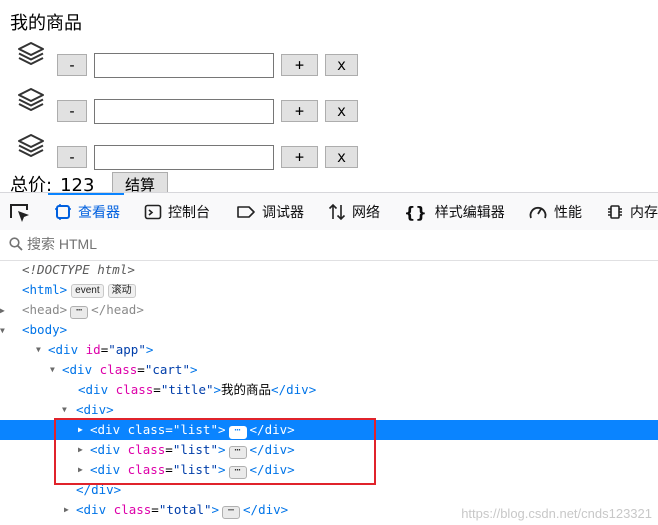 This screenshot has height=525, width=658. What do you see at coordinates (337, 212) in the screenshot?
I see `network-icon` at bounding box center [337, 212].